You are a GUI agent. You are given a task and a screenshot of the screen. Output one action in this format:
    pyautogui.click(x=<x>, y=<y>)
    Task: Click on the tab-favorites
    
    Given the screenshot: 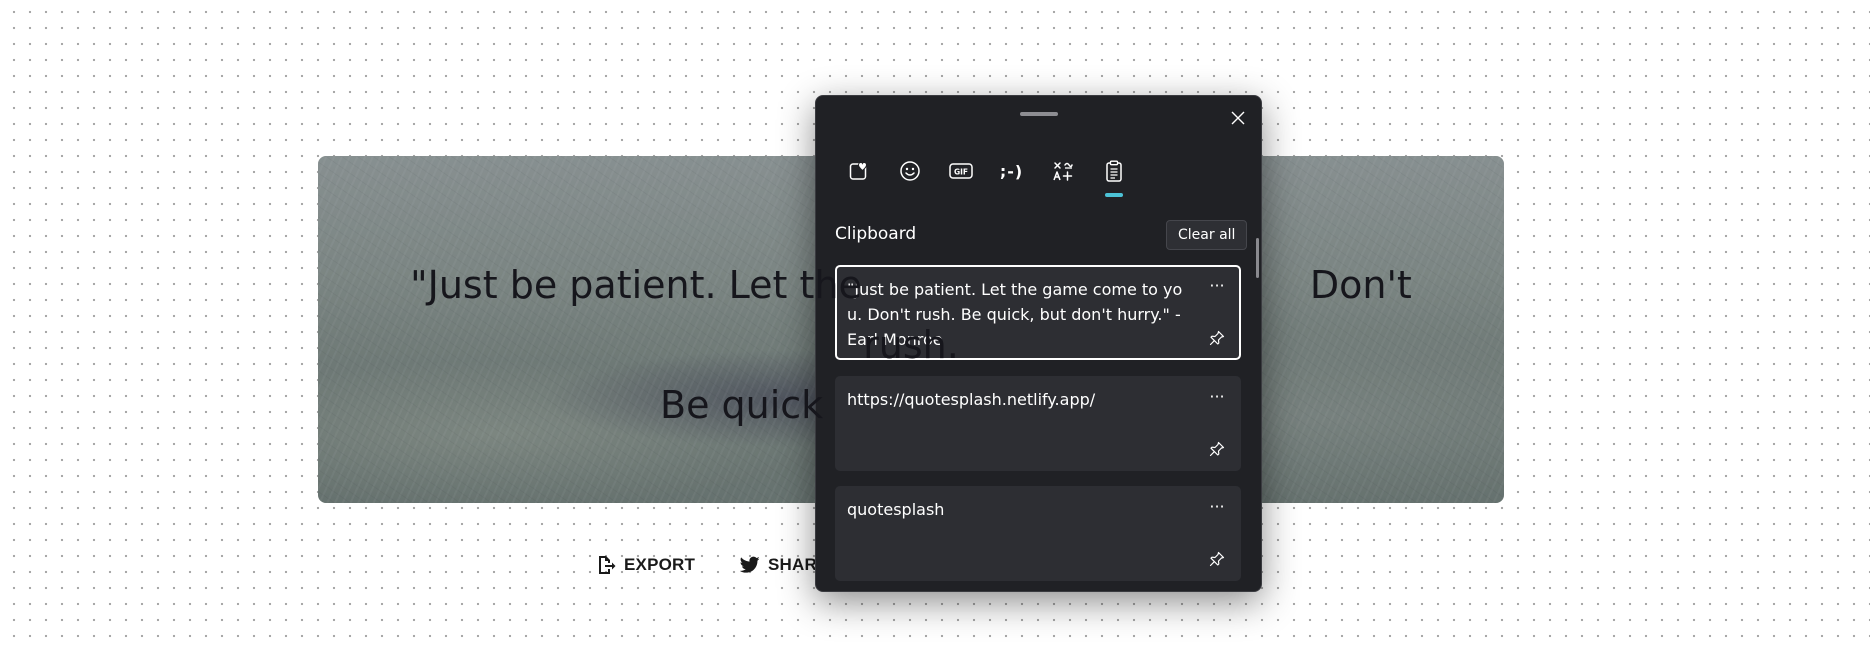 What is the action you would take?
    pyautogui.click(x=858, y=171)
    